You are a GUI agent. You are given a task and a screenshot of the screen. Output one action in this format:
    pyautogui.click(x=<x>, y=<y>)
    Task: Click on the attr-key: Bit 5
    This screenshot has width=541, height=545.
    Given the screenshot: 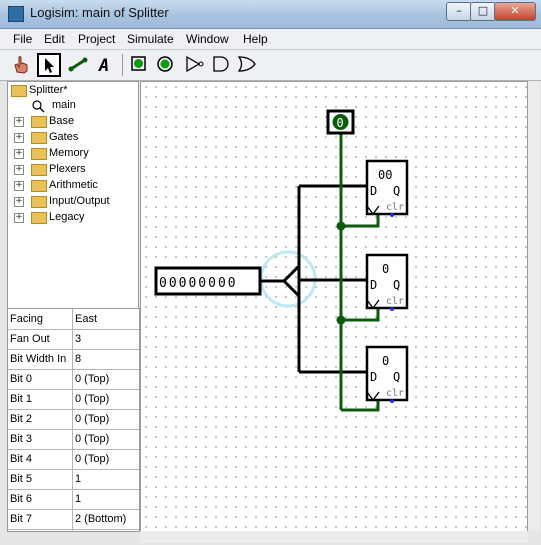 What is the action you would take?
    pyautogui.click(x=21, y=479)
    